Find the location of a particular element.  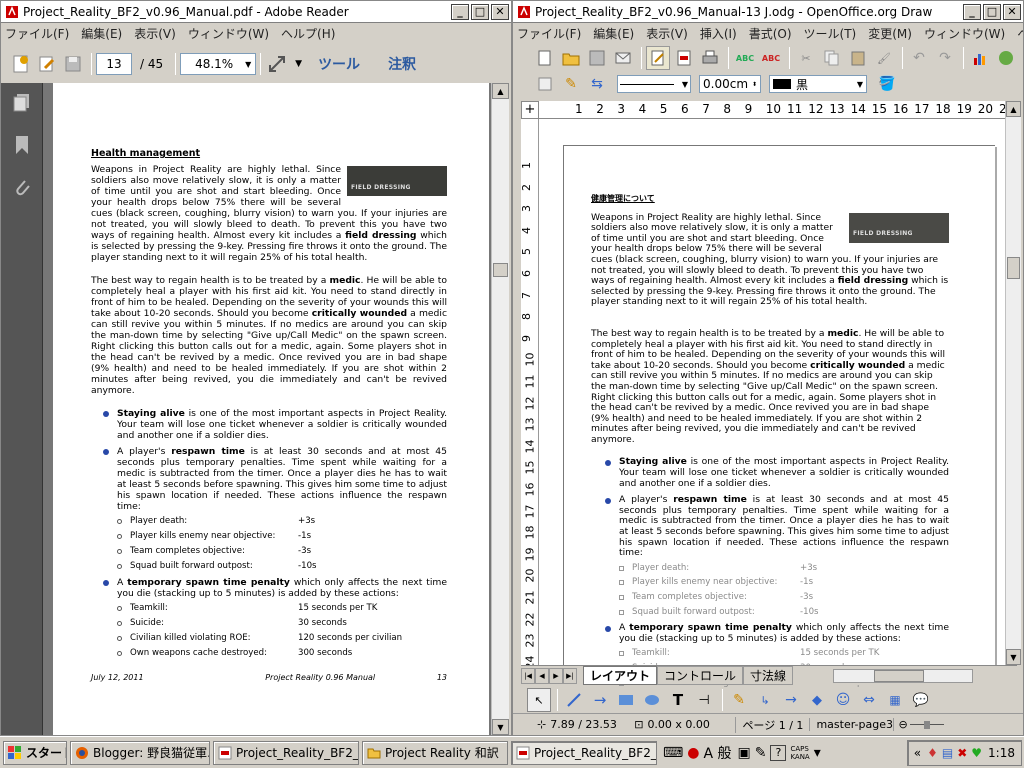

chart-icon is located at coordinates (980, 58).